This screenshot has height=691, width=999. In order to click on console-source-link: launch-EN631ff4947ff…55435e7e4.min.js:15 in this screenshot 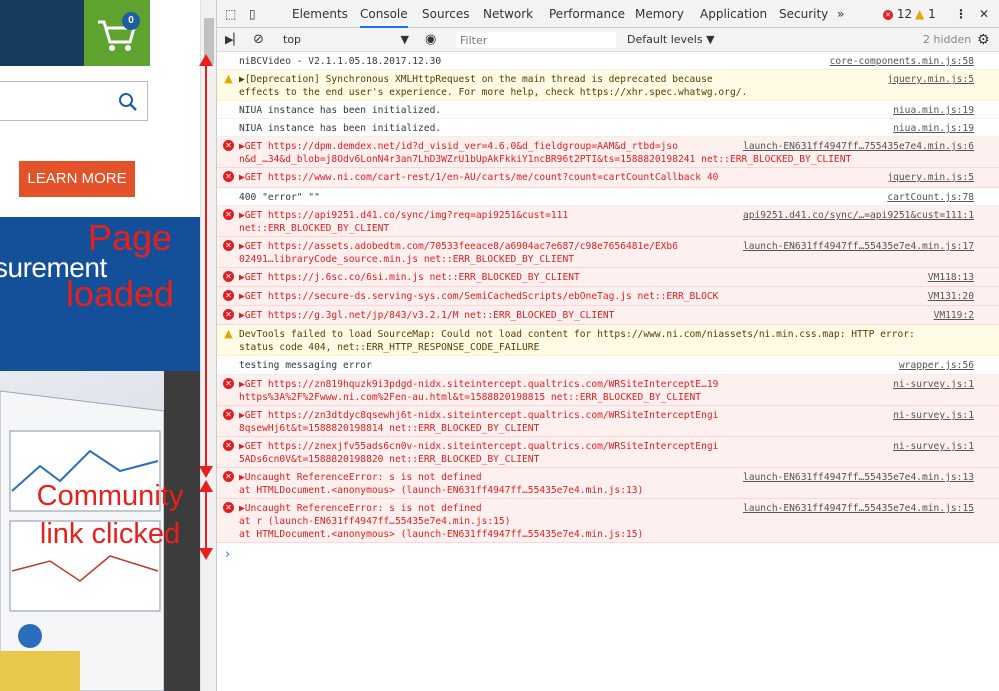, I will do `click(858, 508)`.